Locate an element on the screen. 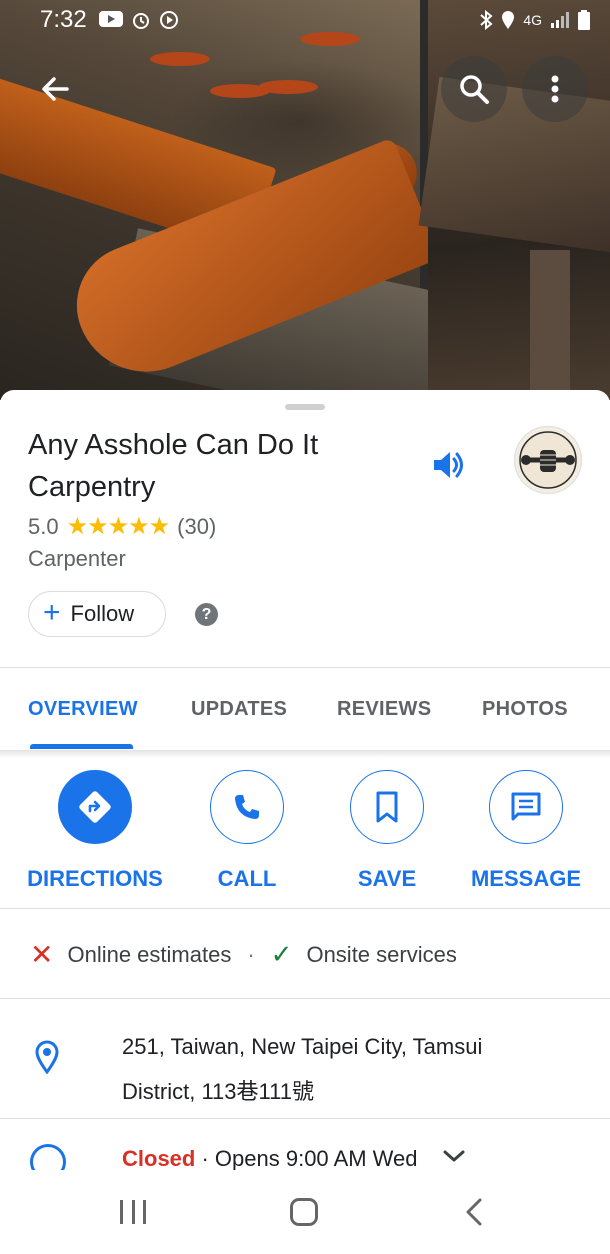  online-estimates-label: Online estimates is located at coordinates (149, 954).